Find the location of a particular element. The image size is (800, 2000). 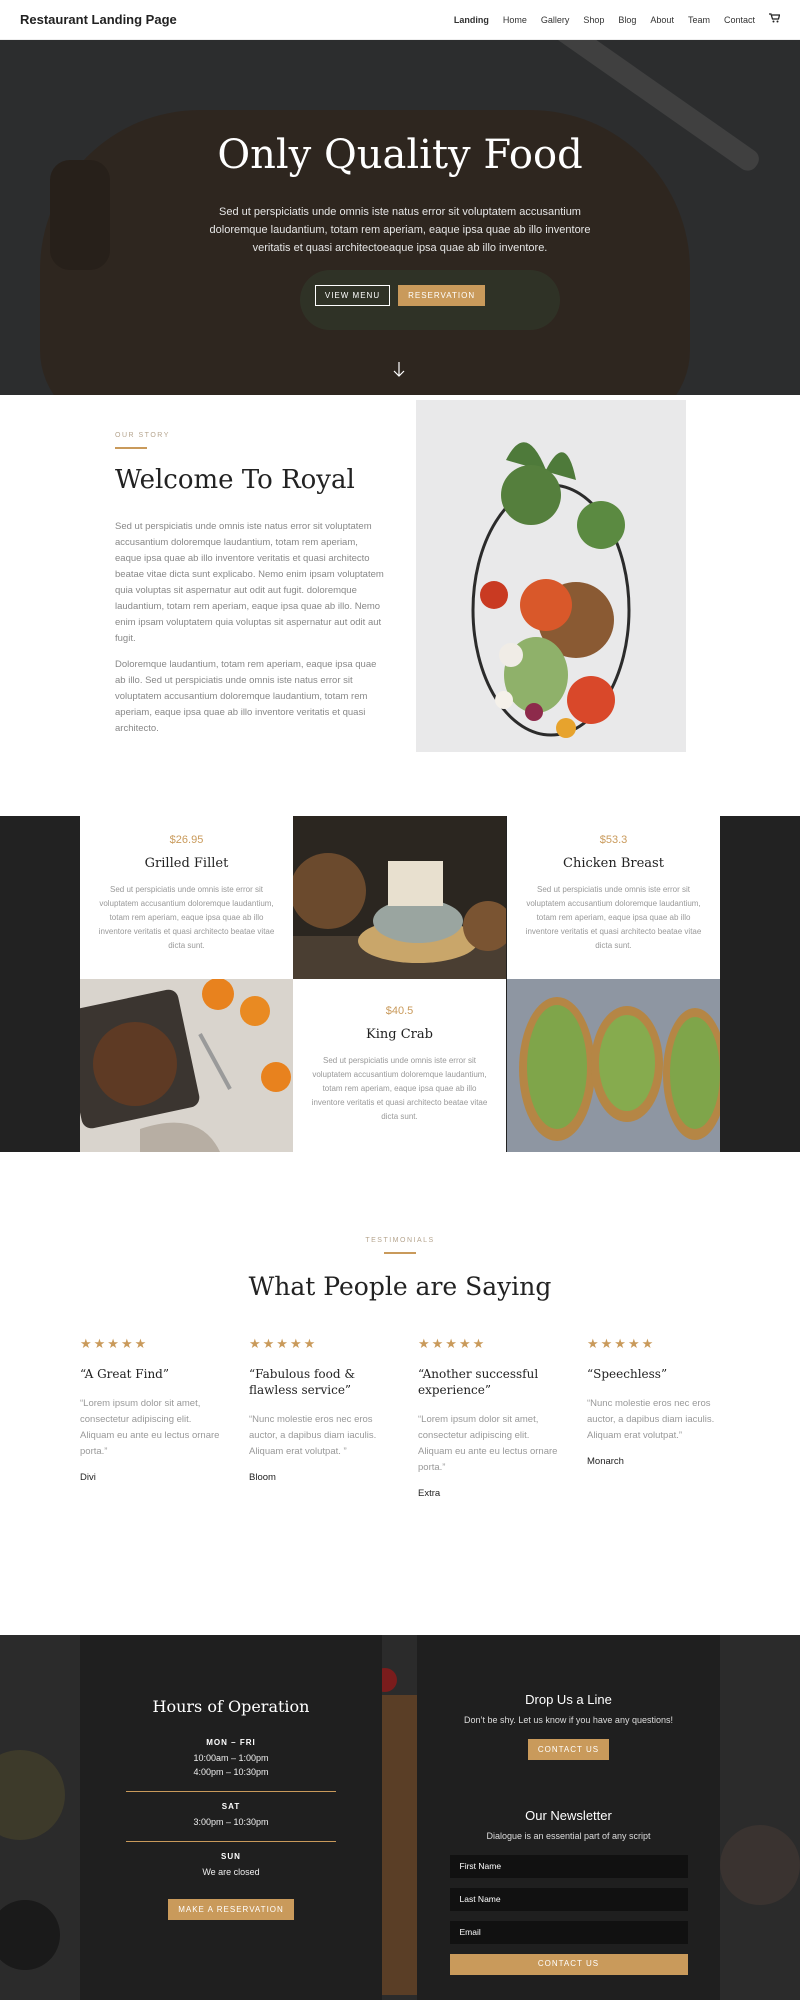

nav-shop: Shop is located at coordinates (593, 20).